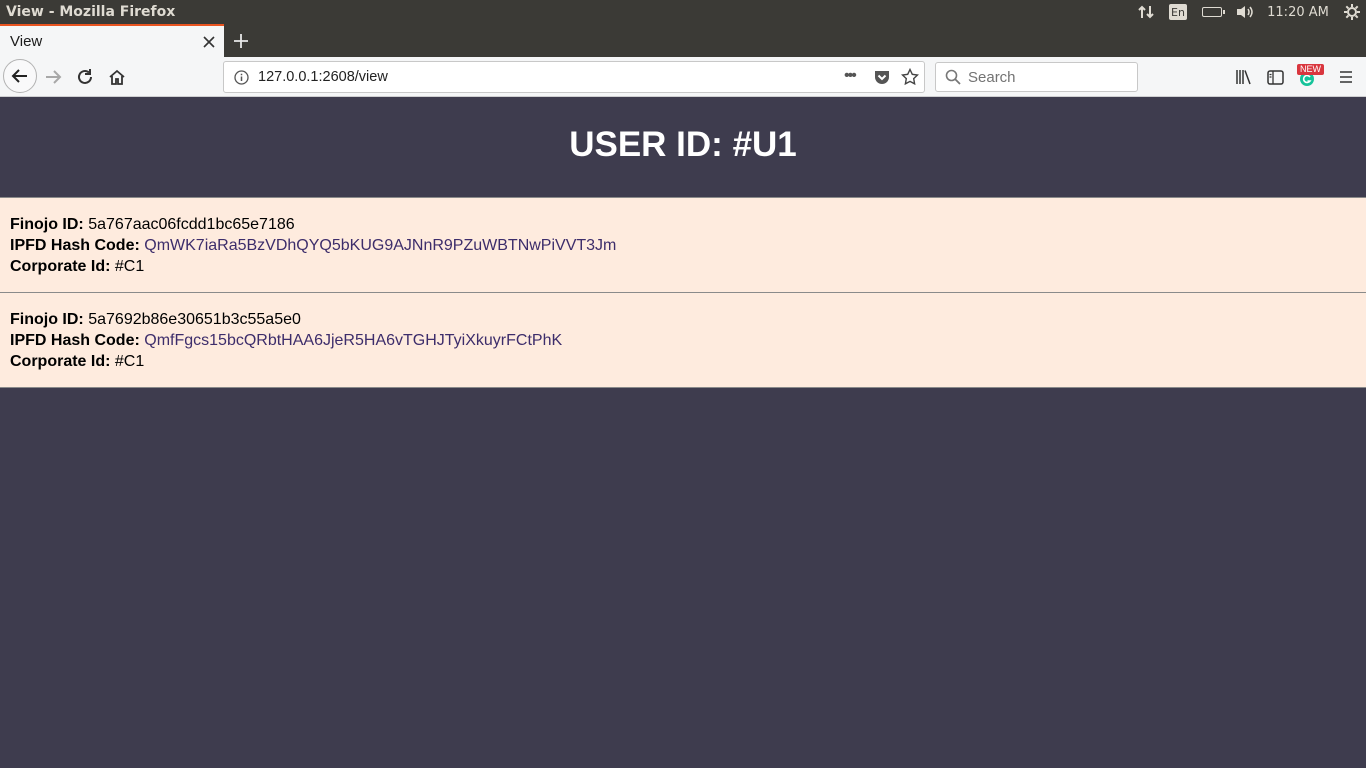 The width and height of the screenshot is (1366, 768). I want to click on finojo-id-row: Finojo ID: 5a7692b86e30651b3c55a5e0, so click(683, 319).